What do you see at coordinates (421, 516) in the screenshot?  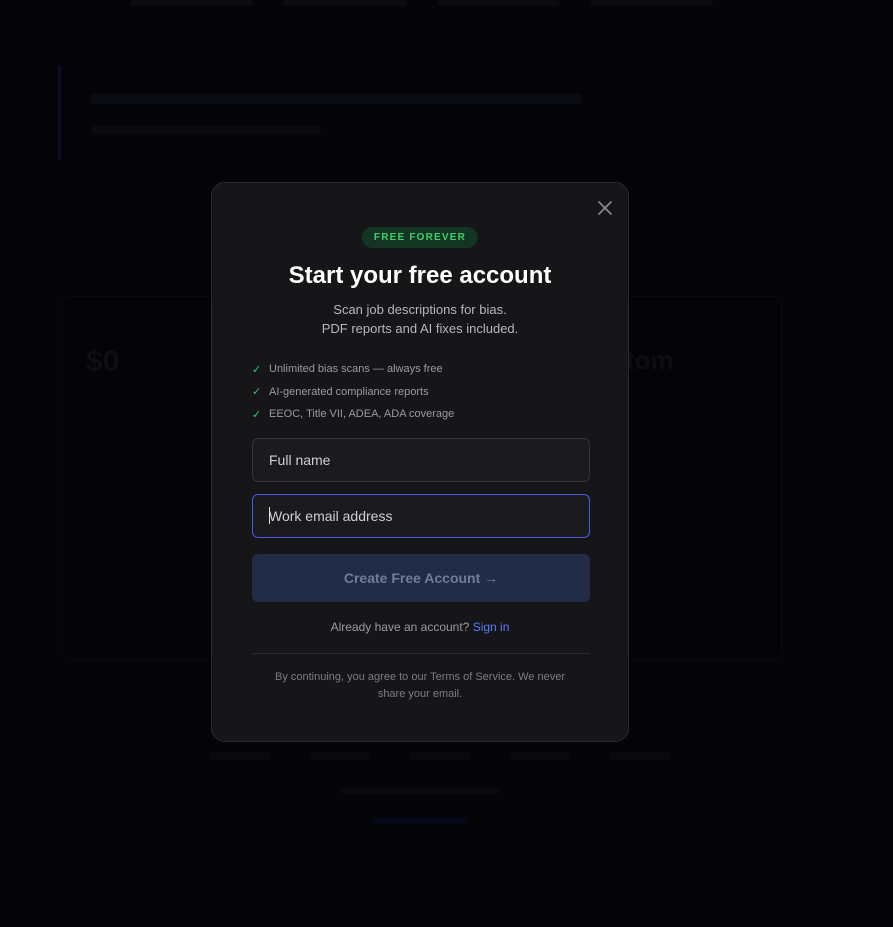 I see `work-email-input` at bounding box center [421, 516].